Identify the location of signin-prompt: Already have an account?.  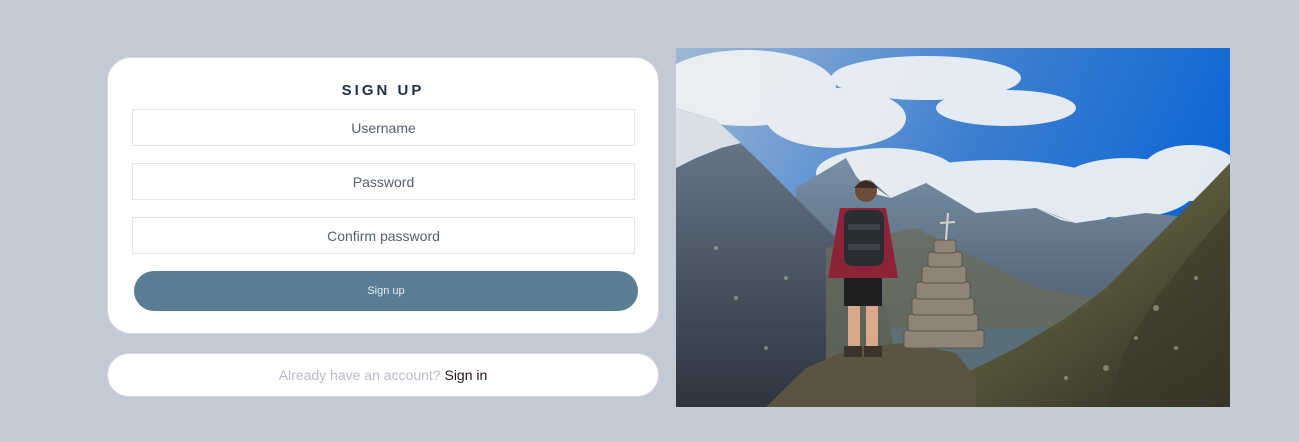
(359, 375).